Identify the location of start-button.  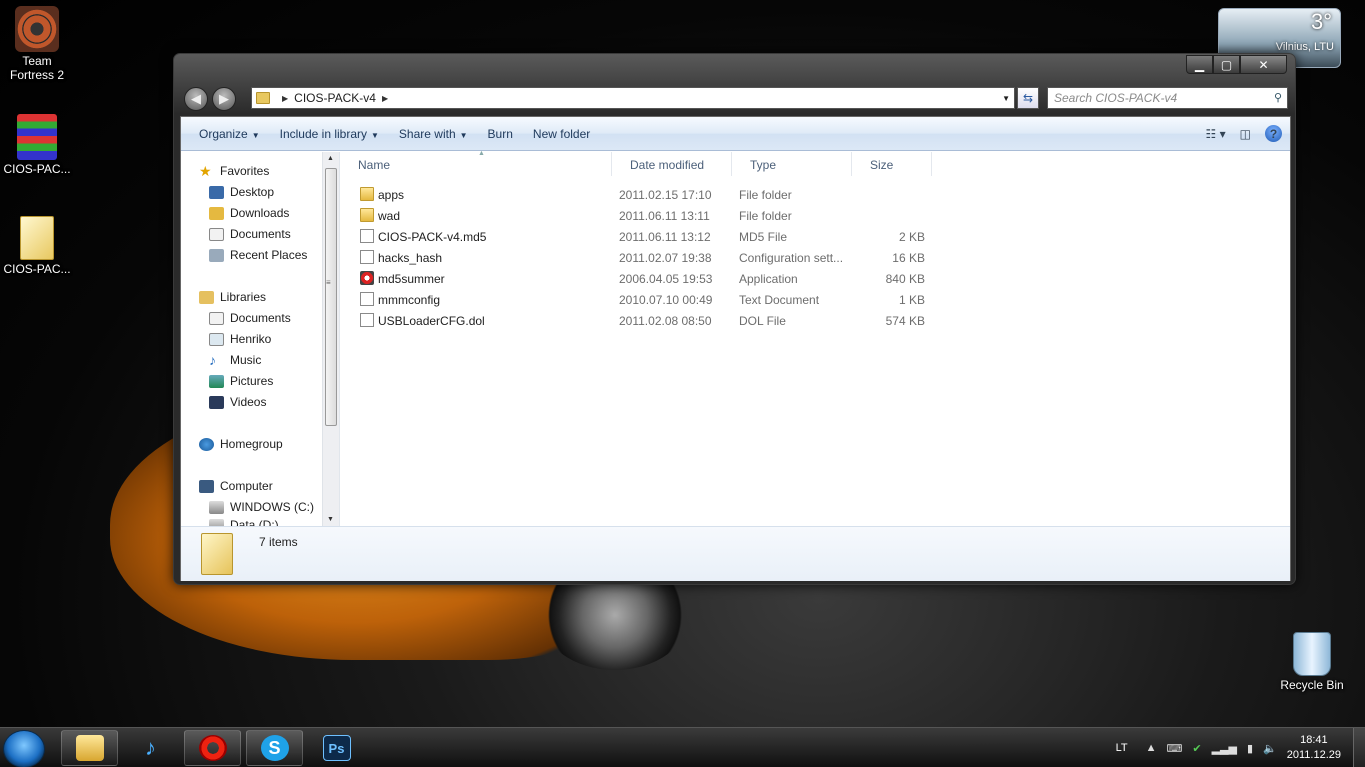
(24, 748).